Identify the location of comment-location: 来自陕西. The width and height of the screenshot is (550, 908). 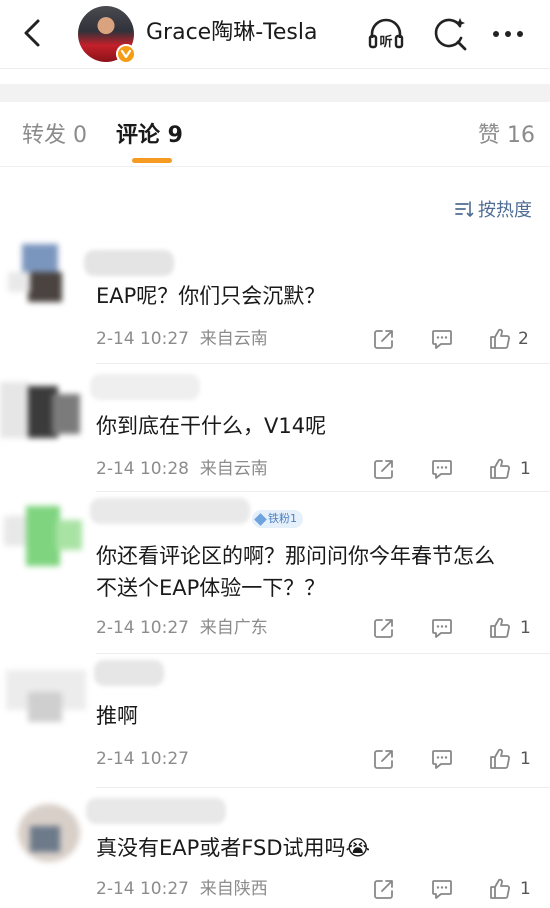
(233, 889).